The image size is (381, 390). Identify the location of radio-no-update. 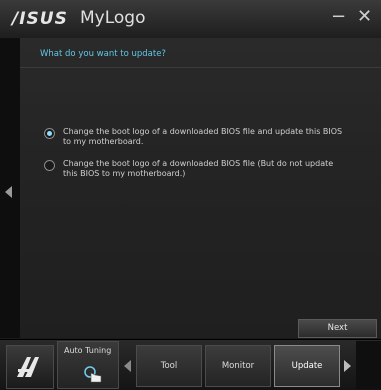
(49, 165).